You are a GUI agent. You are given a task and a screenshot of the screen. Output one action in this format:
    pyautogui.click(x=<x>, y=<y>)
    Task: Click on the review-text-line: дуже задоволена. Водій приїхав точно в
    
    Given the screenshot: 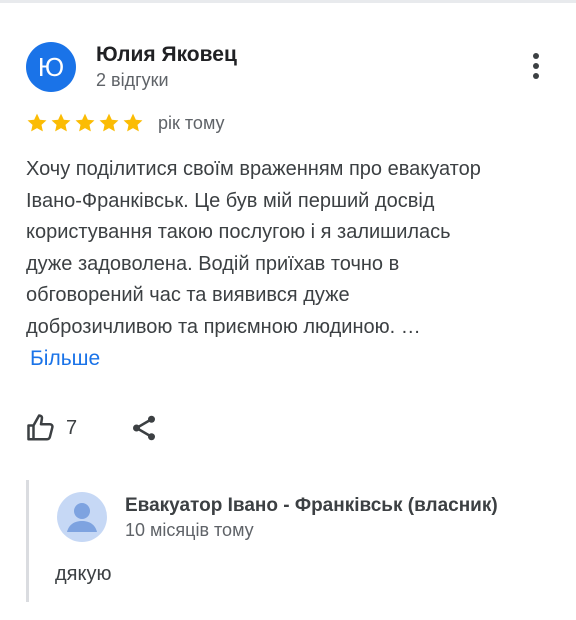 What is the action you would take?
    pyautogui.click(x=213, y=263)
    